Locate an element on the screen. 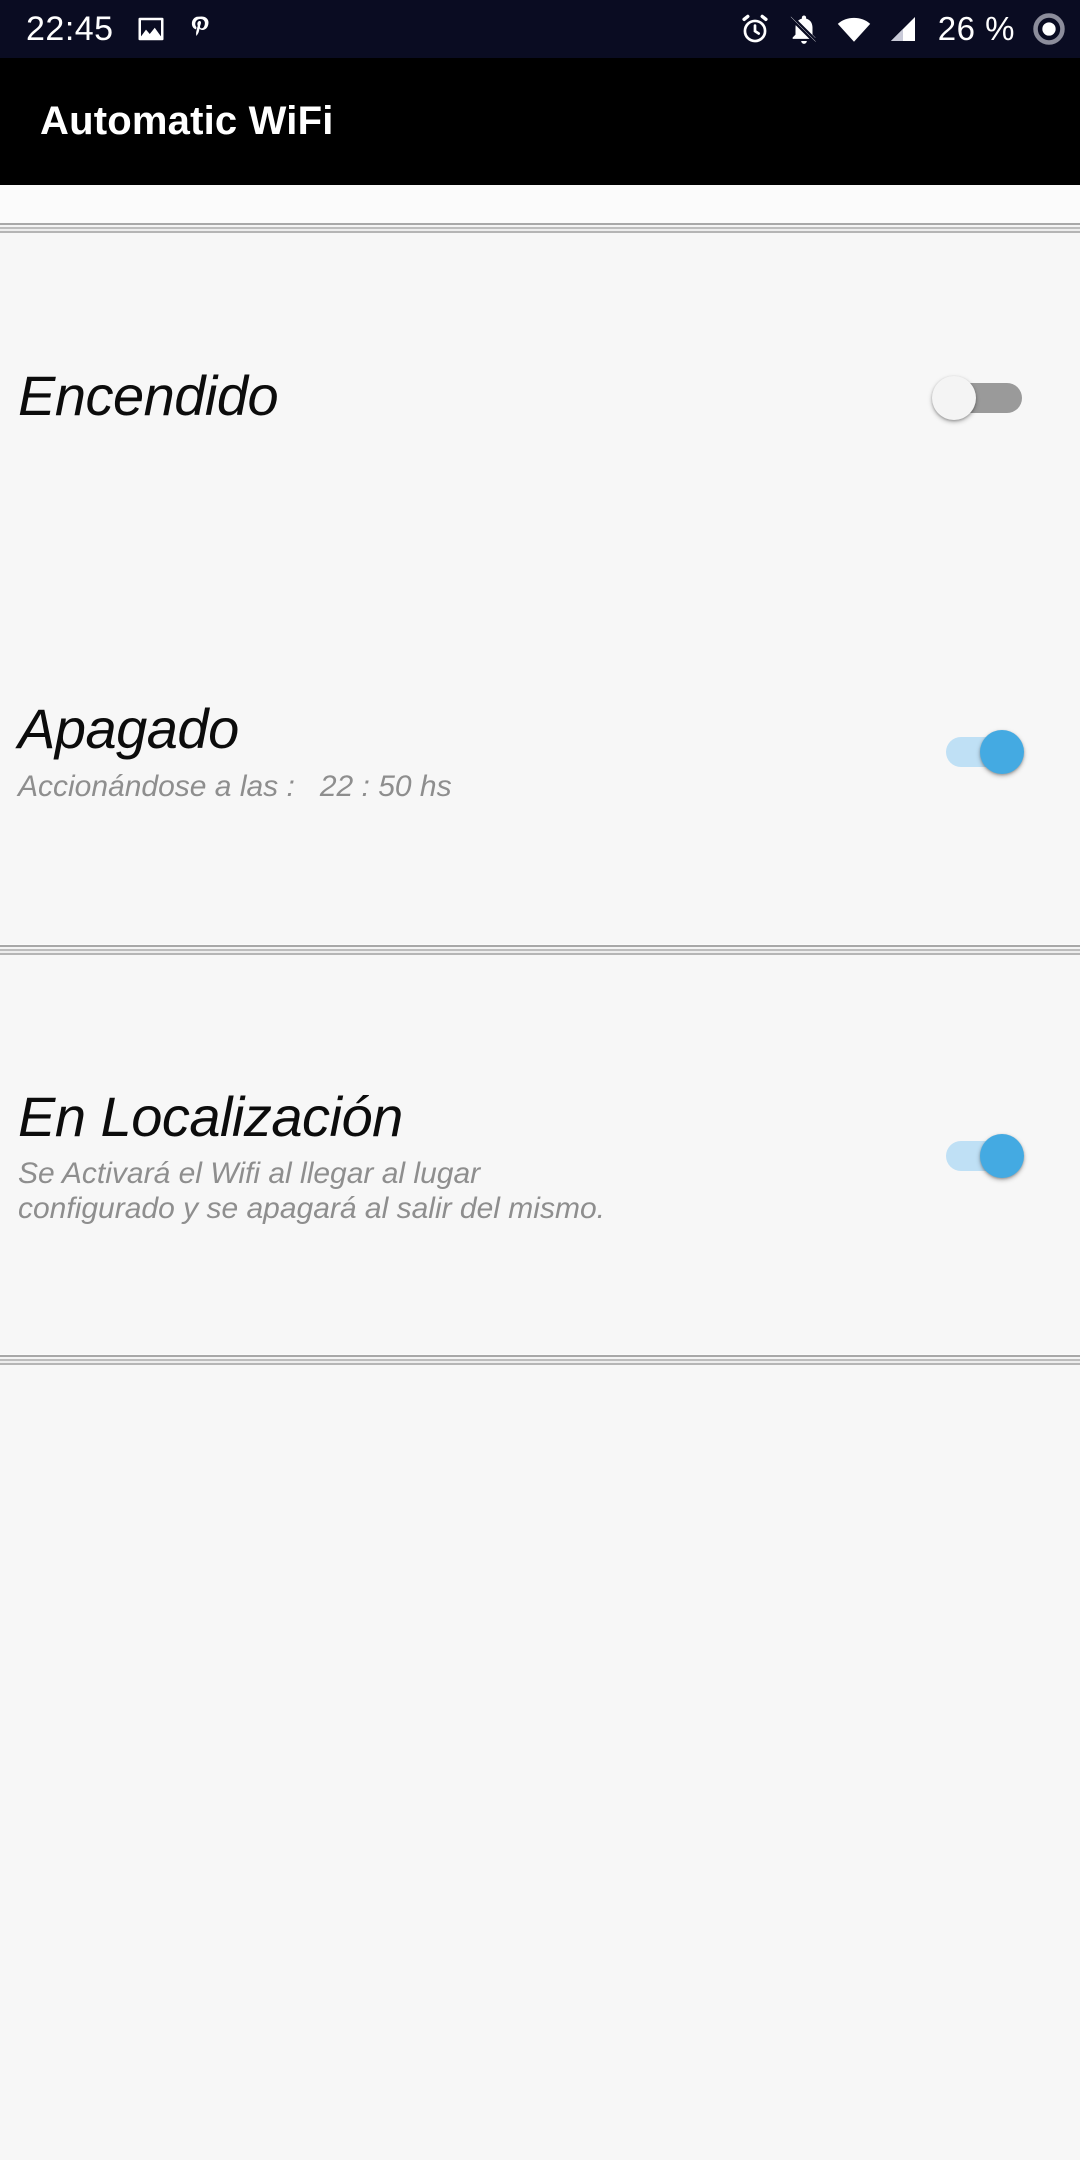 The width and height of the screenshot is (1080, 2160). preference-row-encendido: Encendido is located at coordinates (540, 397).